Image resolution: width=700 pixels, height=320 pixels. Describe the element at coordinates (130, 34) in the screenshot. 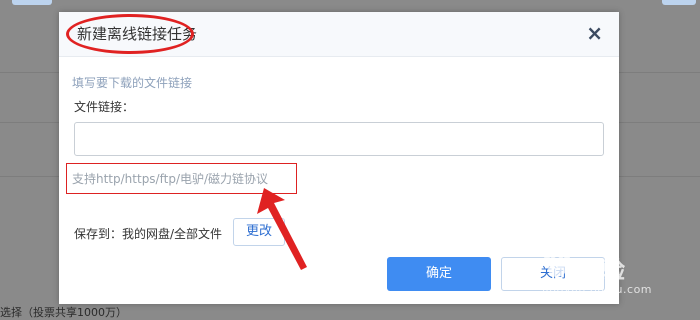

I see `title-highlight-ellipse` at that location.